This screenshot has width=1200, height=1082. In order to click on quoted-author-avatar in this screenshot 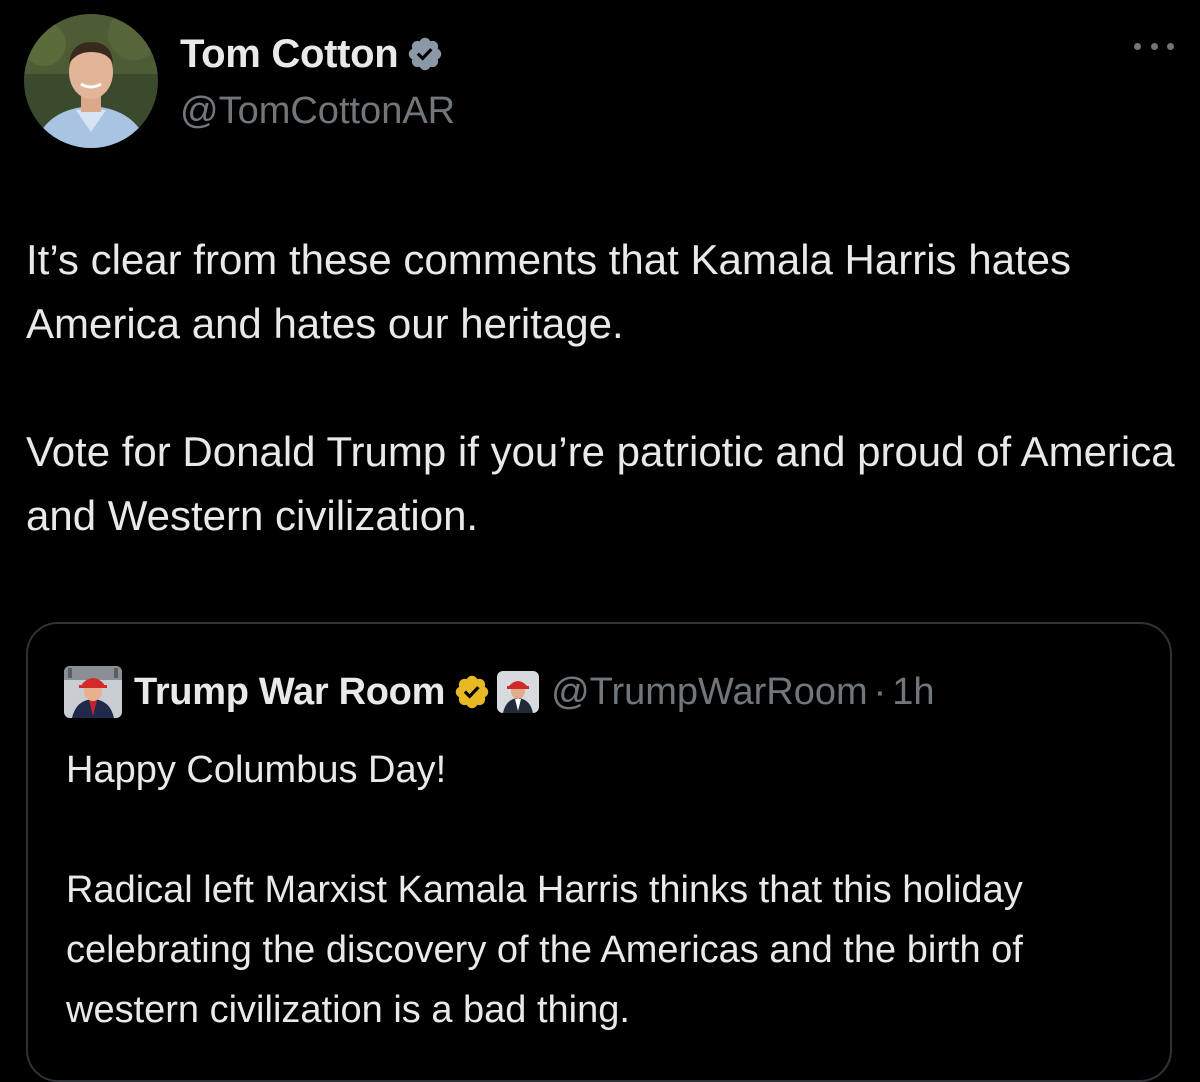, I will do `click(93, 692)`.